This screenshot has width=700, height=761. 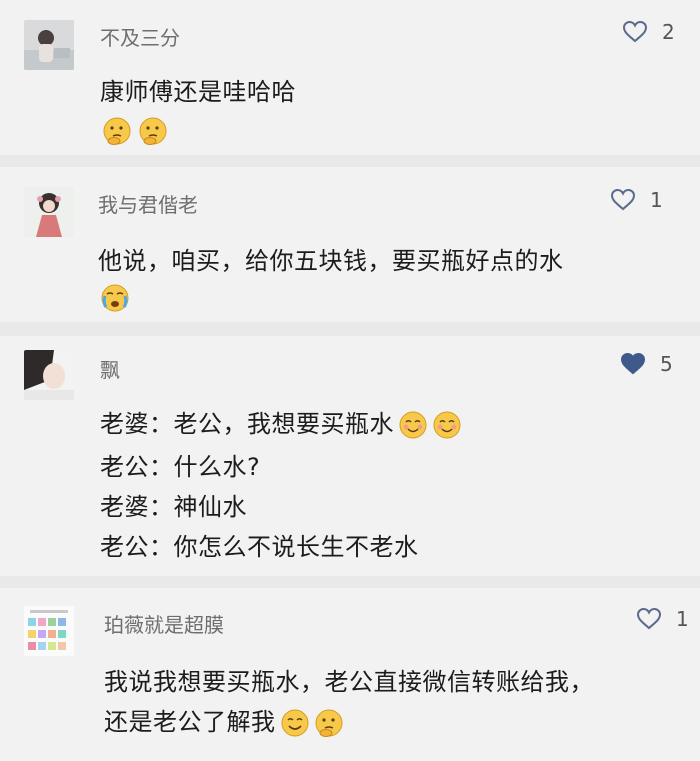 I want to click on comment-text: 老婆：老公，我想要买瓶水, so click(x=281, y=422).